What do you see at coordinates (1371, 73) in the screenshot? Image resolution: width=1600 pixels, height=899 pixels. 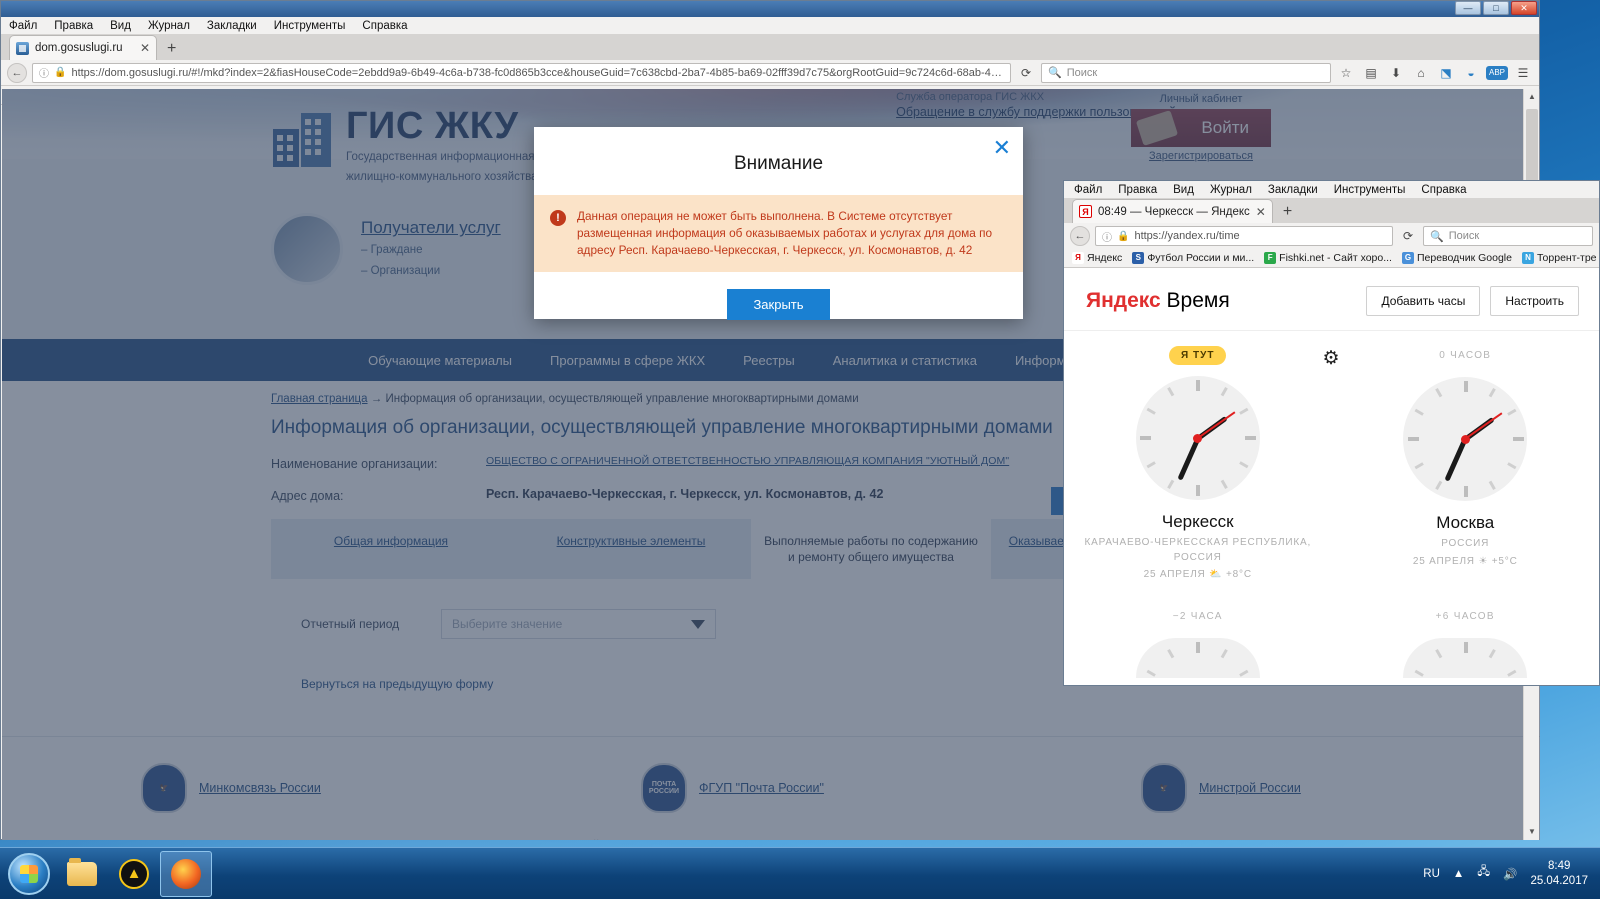 I see `reader-mode-icon: ▤` at bounding box center [1371, 73].